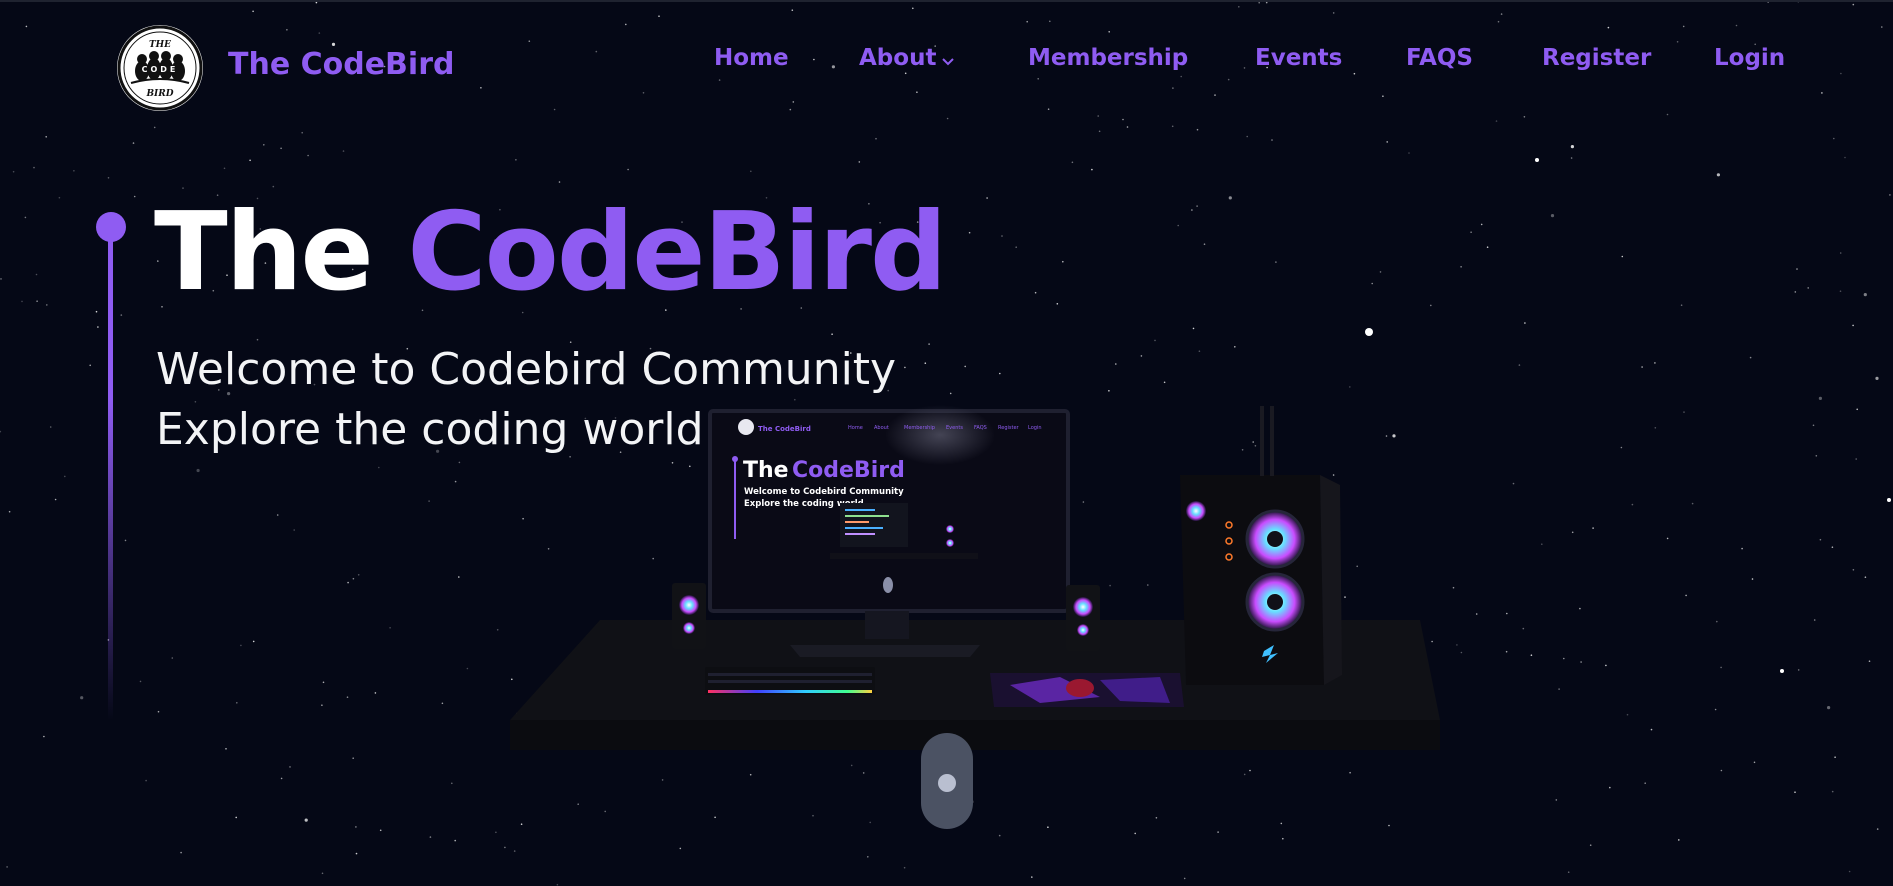 The height and width of the screenshot is (886, 1893). Describe the element at coordinates (1439, 58) in the screenshot. I see `nav-faqs: FAQS` at that location.